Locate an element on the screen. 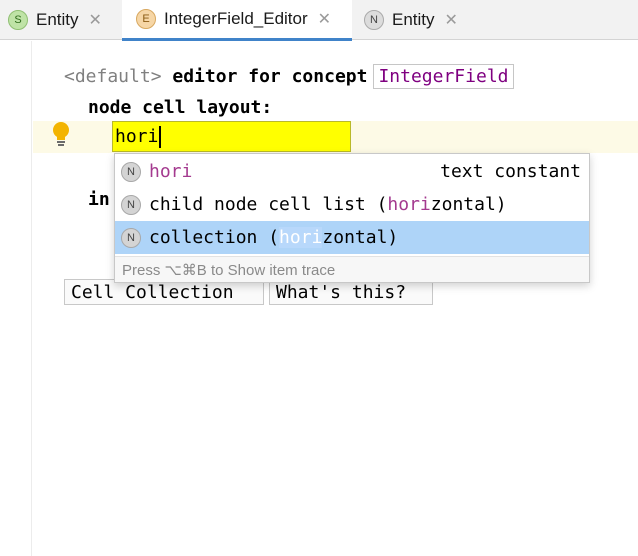 The image size is (638, 556). node-cell-layout-label: node cell layout: is located at coordinates (180, 107).